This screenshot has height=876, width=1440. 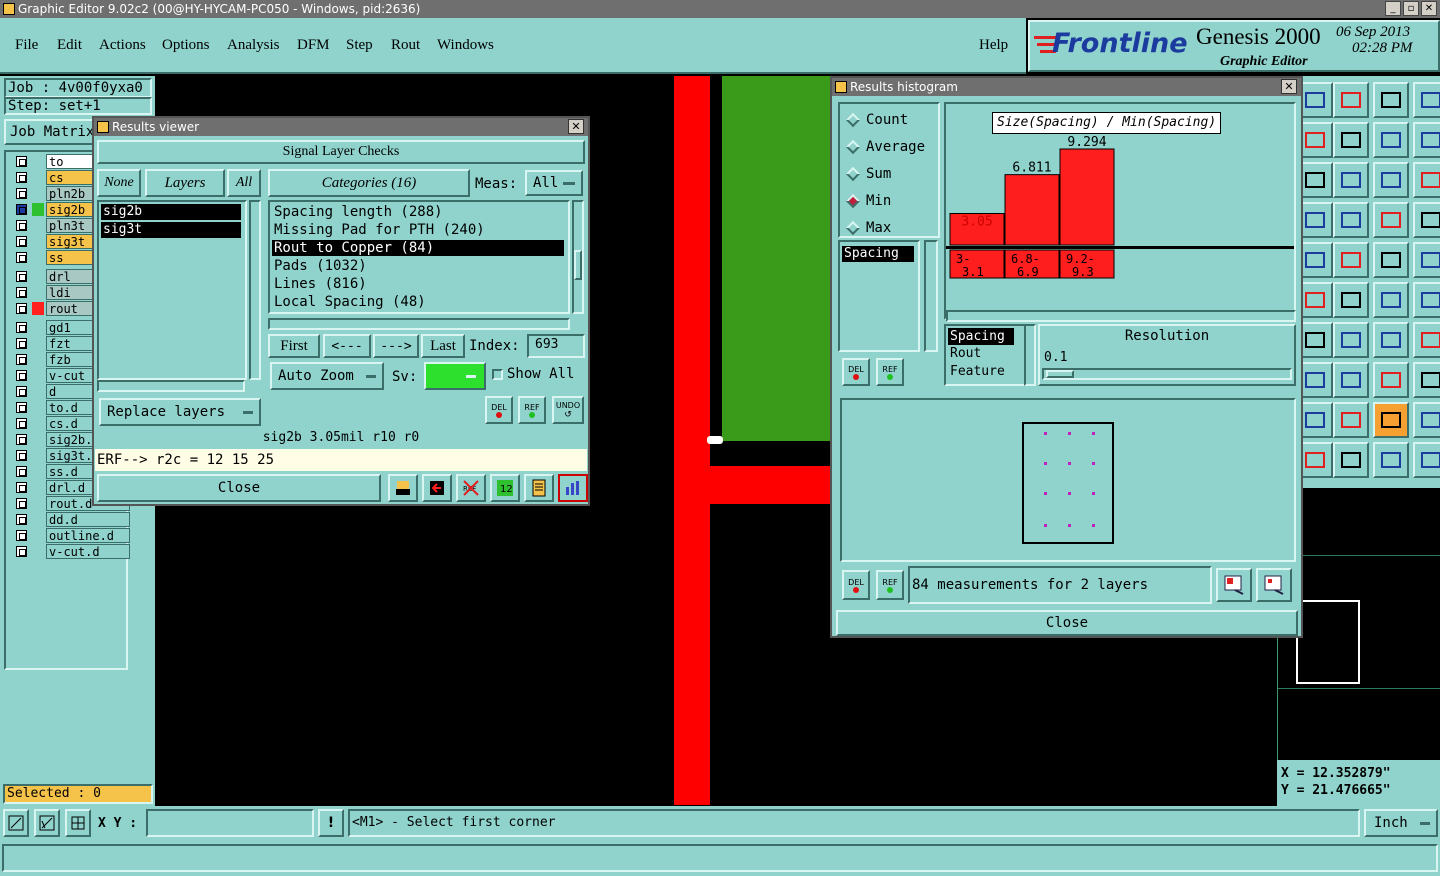 What do you see at coordinates (1030, 355) in the screenshot?
I see `sort-list-scrollbar` at bounding box center [1030, 355].